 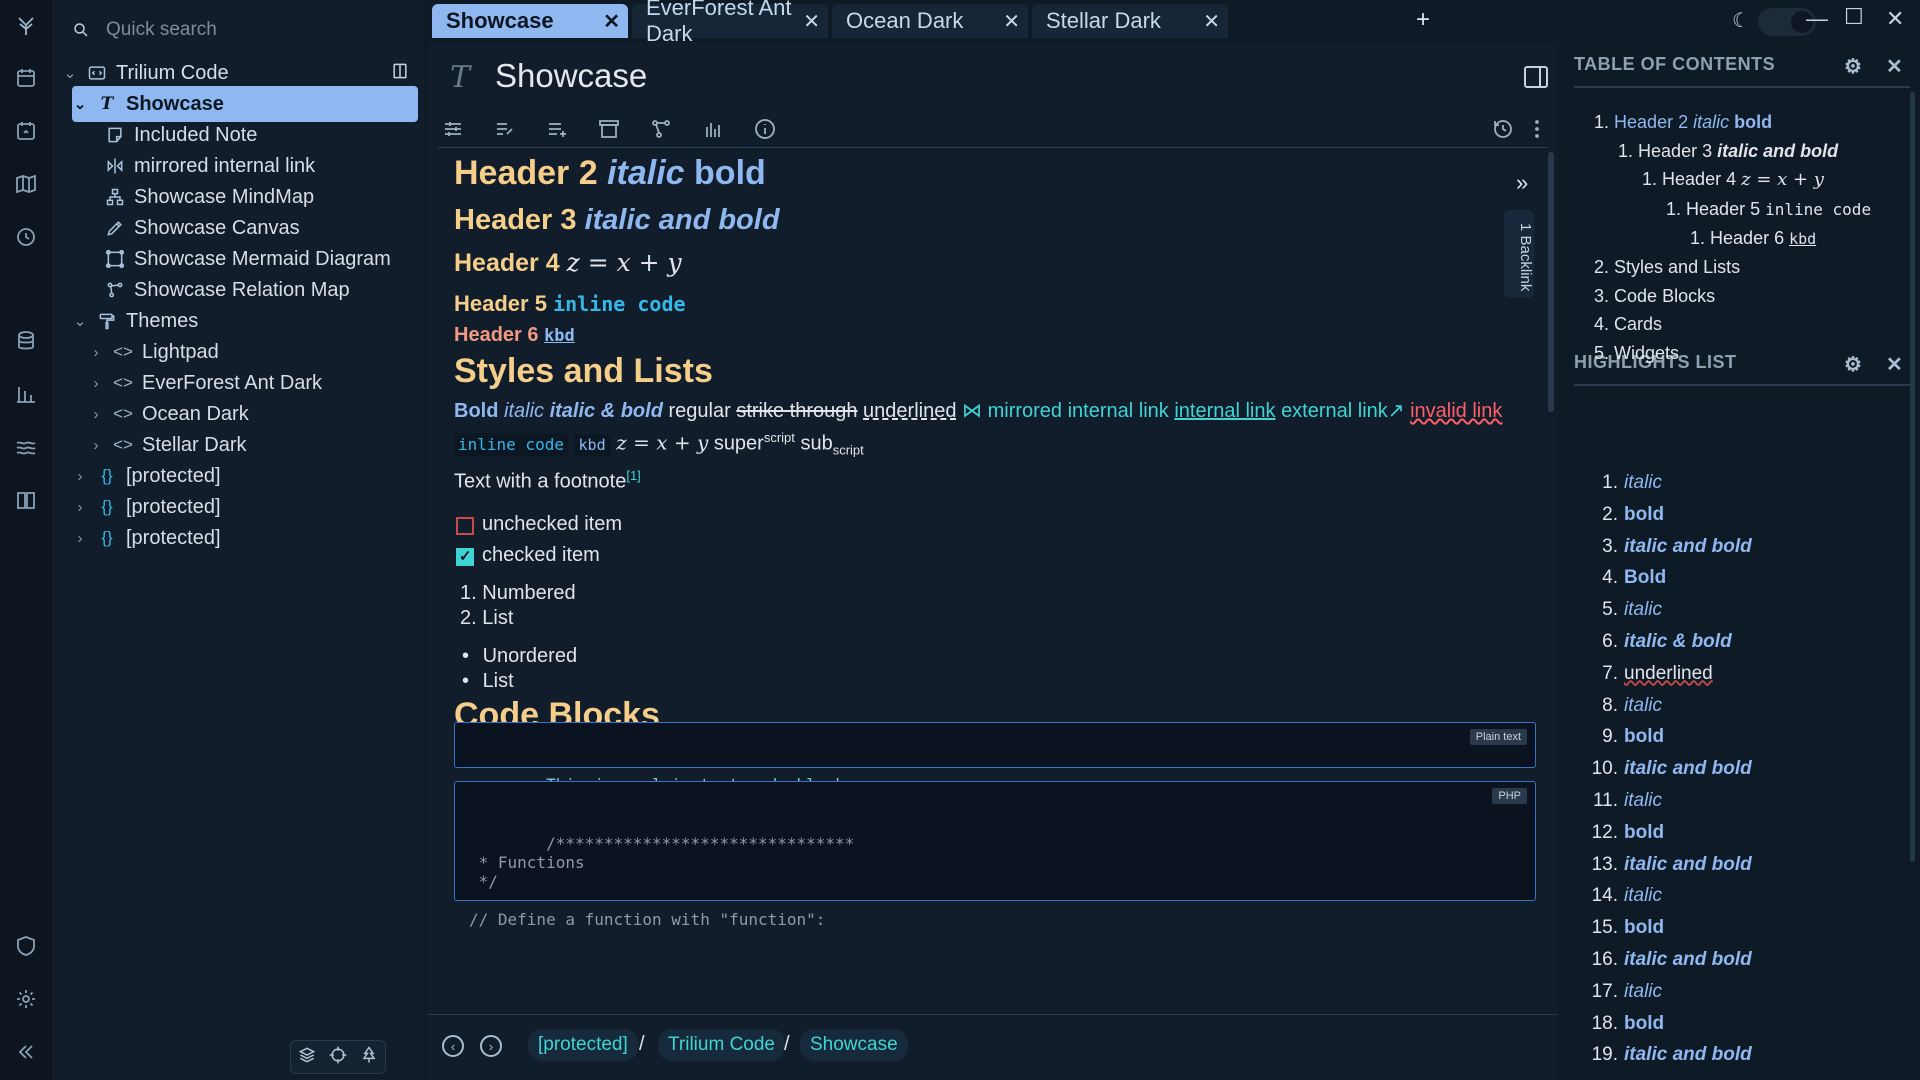 What do you see at coordinates (465, 526) in the screenshot?
I see `unchecked-checkbox` at bounding box center [465, 526].